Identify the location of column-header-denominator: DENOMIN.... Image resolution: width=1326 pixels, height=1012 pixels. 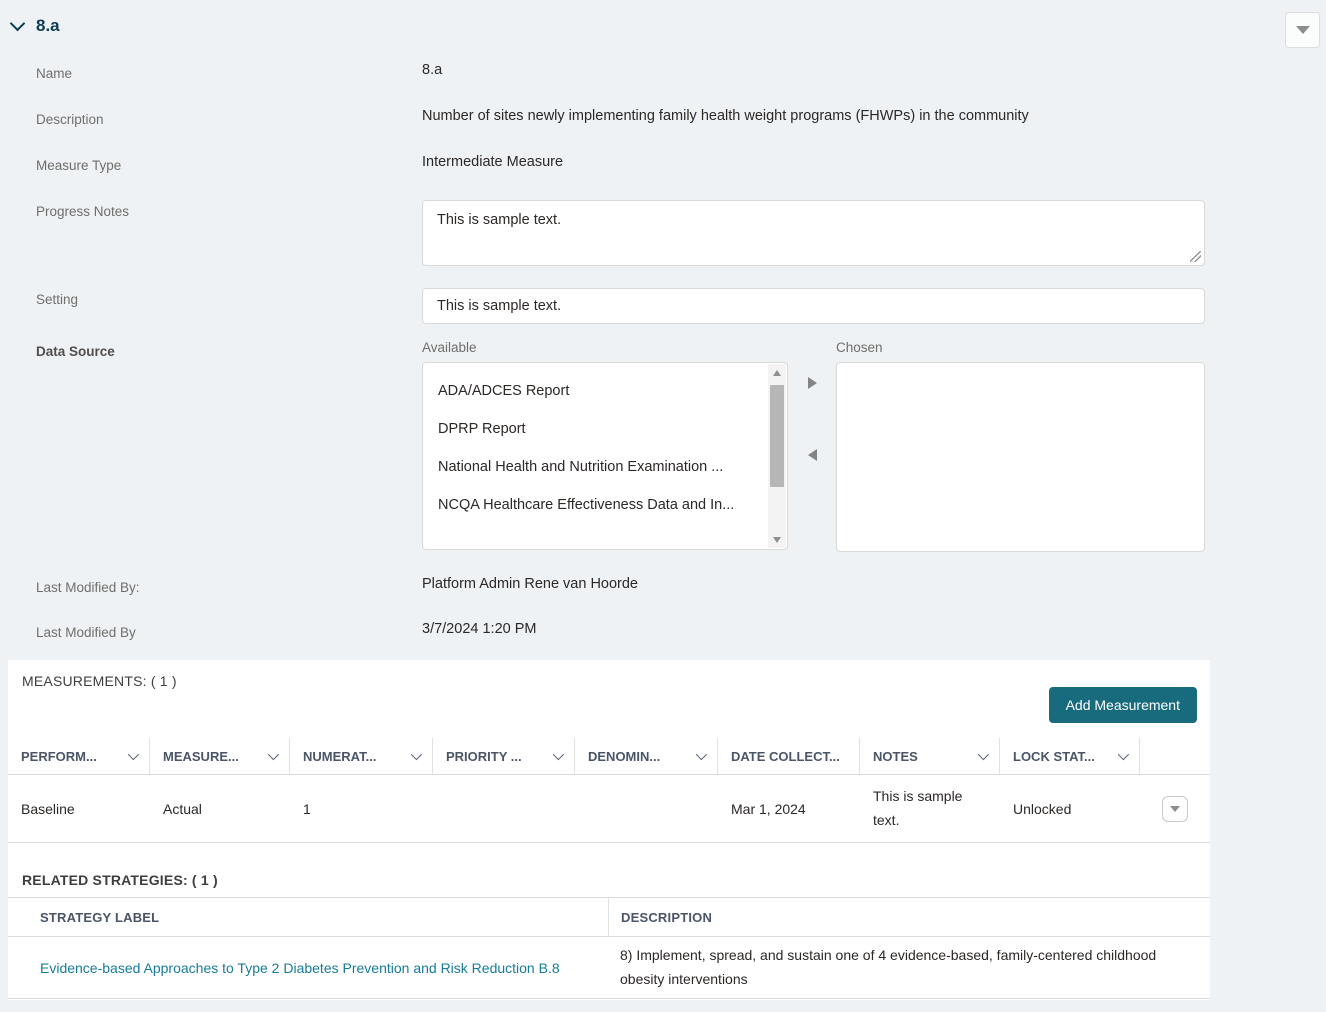
(646, 756).